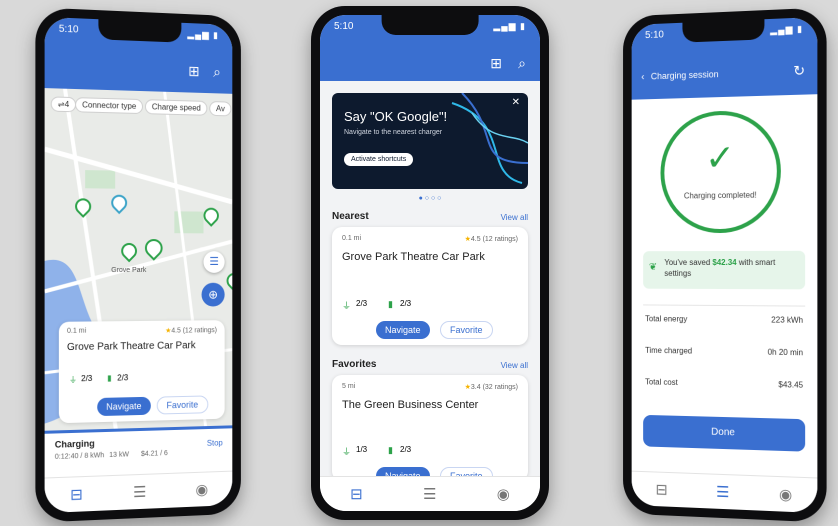  What do you see at coordinates (720, 195) in the screenshot?
I see `complete-label: Charging completed!` at bounding box center [720, 195].